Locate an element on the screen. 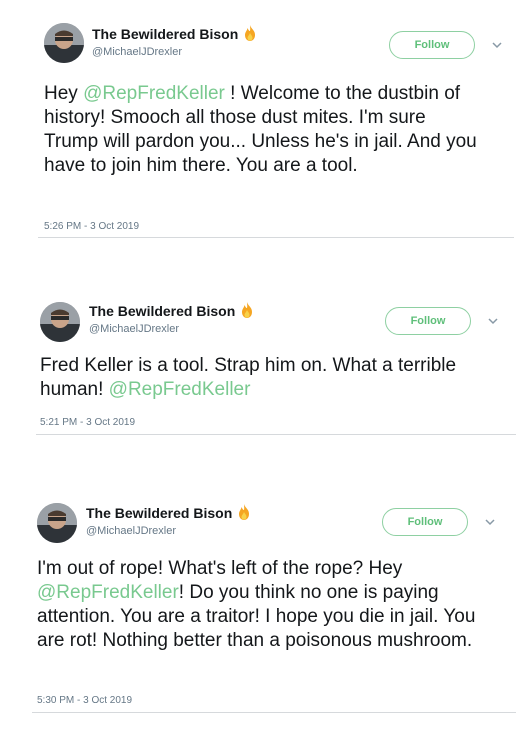  timestamp: 5:21 PM - 3 Oct 2019 is located at coordinates (87, 422).